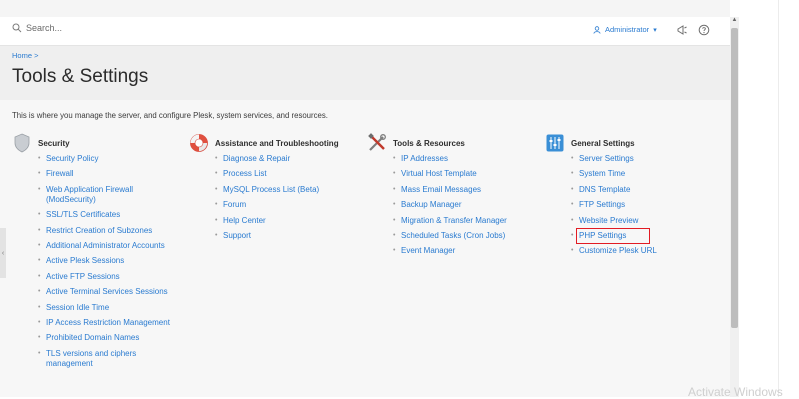 This screenshot has width=799, height=399. What do you see at coordinates (365, 73) in the screenshot?
I see `page-header: Home > Tools & Settings` at bounding box center [365, 73].